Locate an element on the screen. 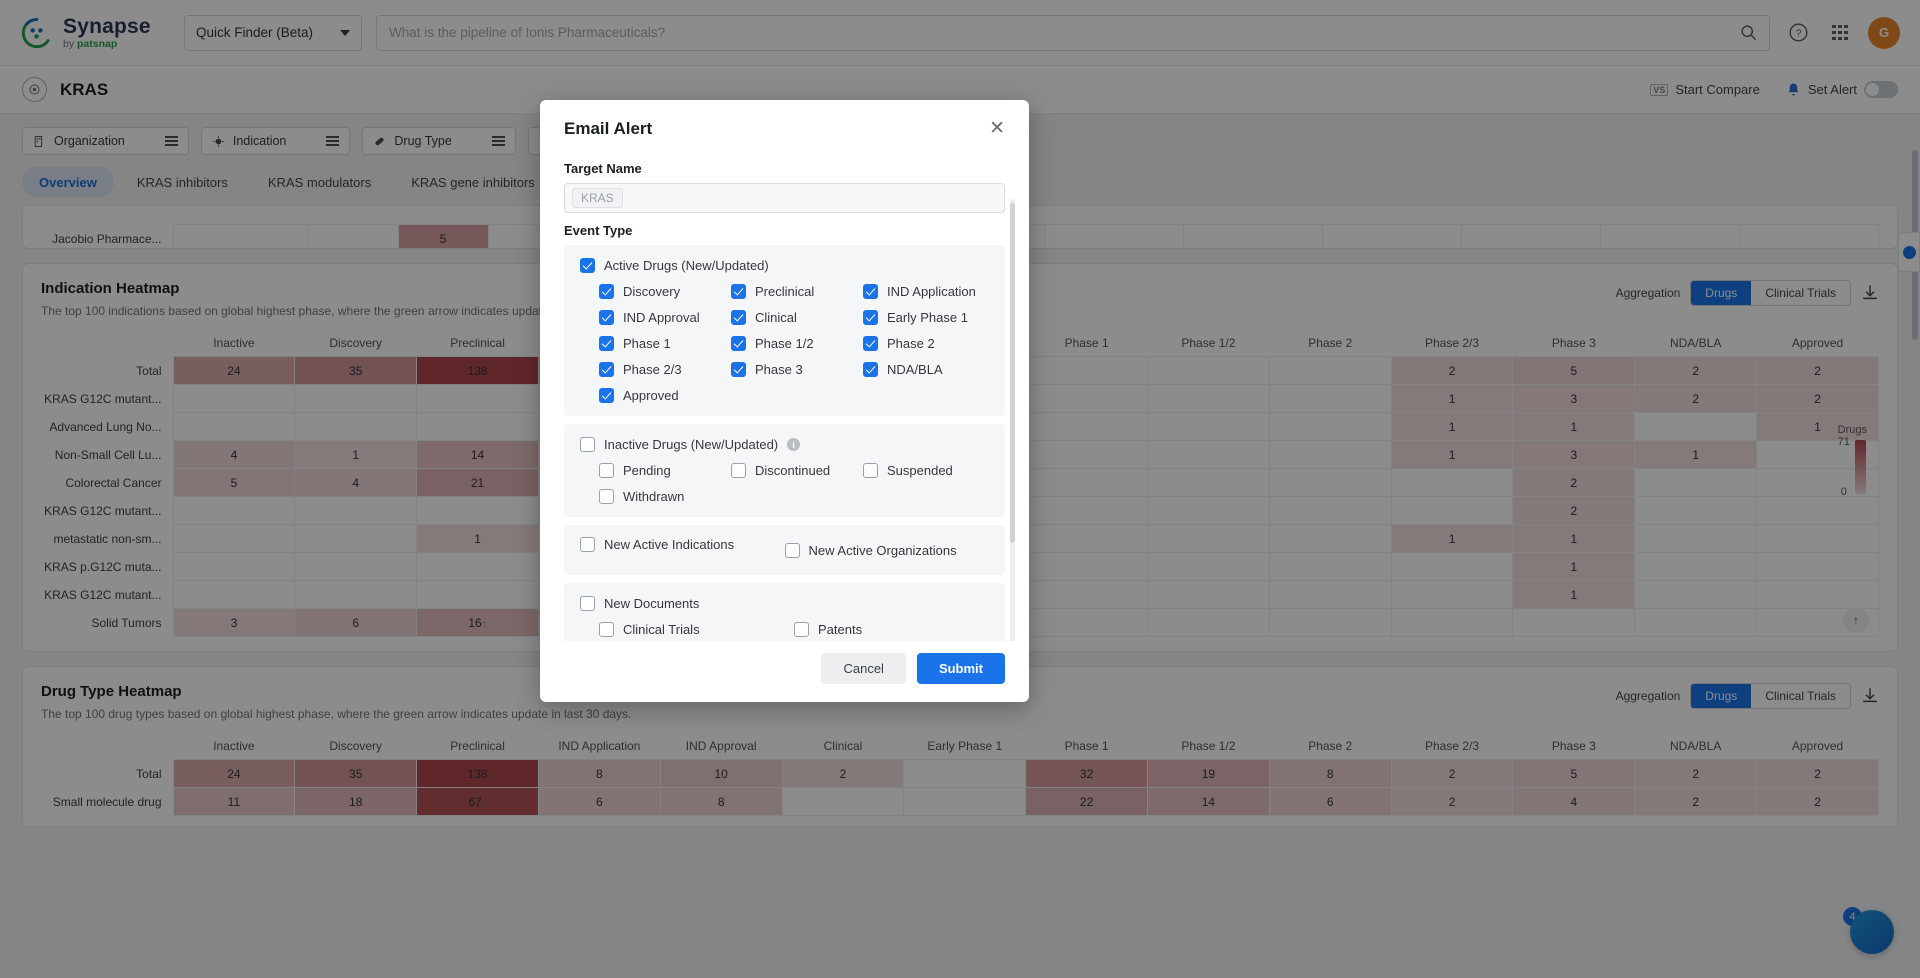  group-new-documents: New Documents Clinical Trials Patents is located at coordinates (784, 612).